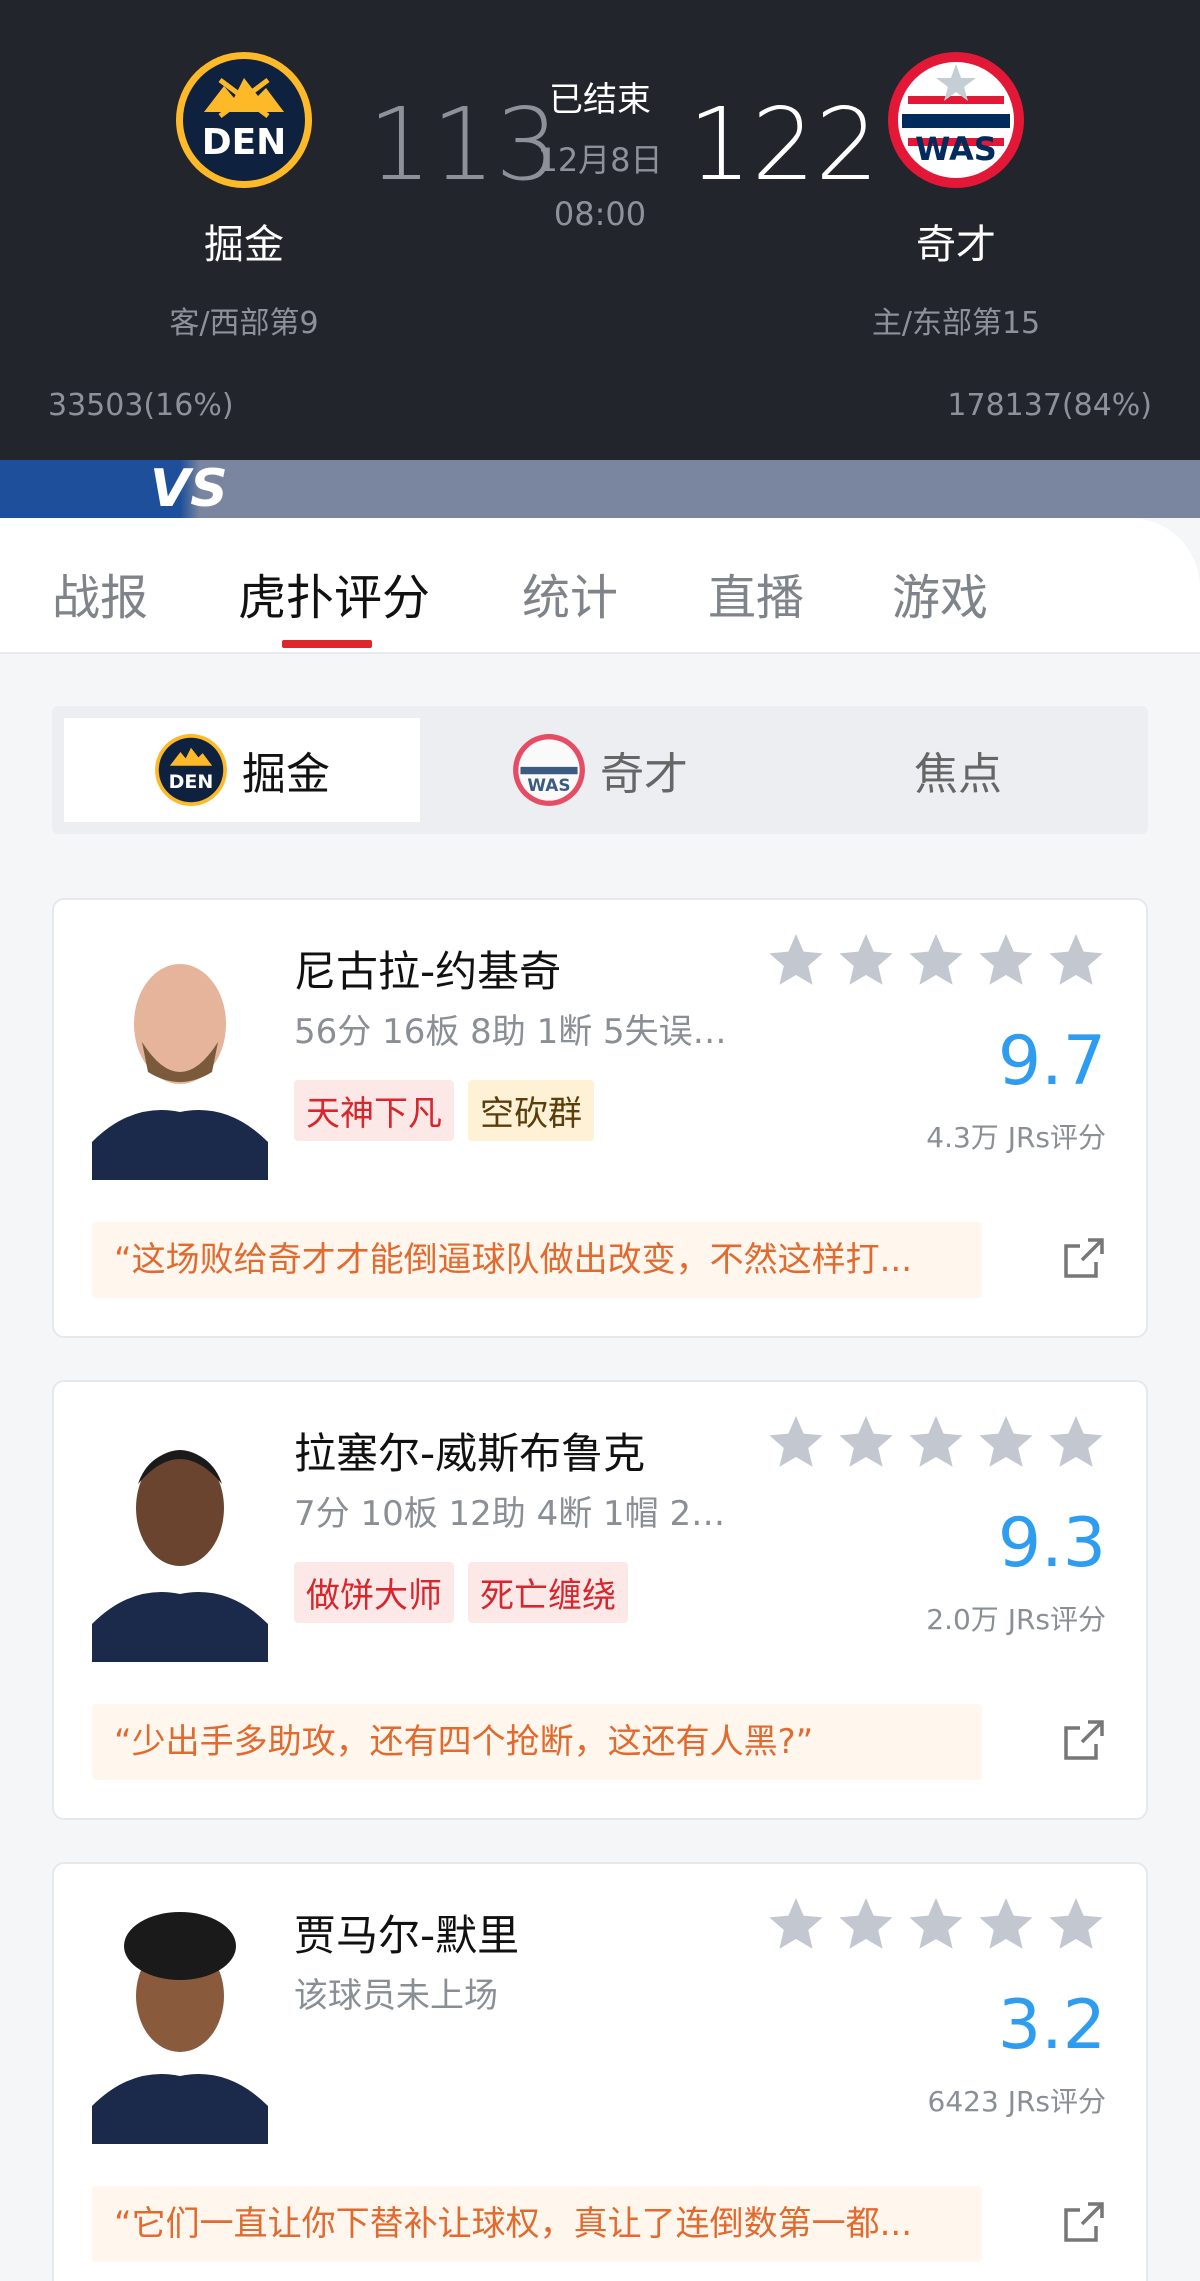  Describe the element at coordinates (1016, 1137) in the screenshot. I see `rating-votes: 4.3万 JRs评分` at that location.